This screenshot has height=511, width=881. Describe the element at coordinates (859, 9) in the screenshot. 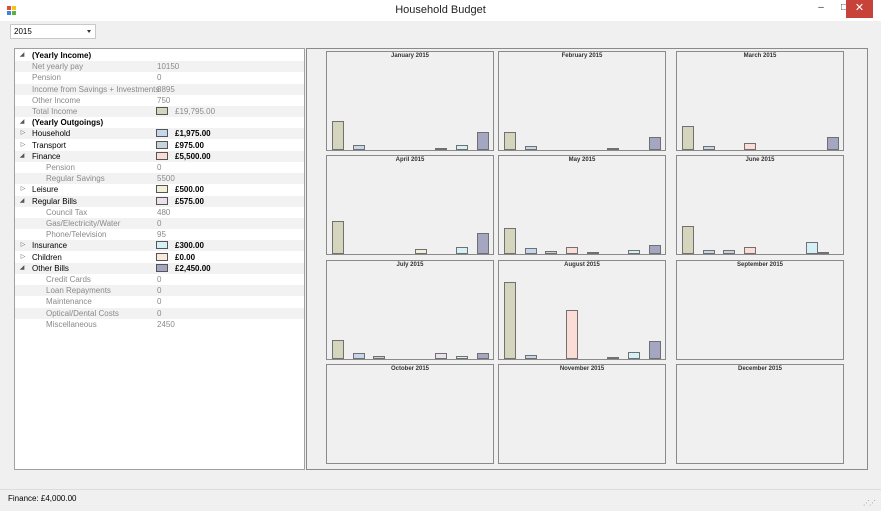

I see `close-button: ✕` at that location.